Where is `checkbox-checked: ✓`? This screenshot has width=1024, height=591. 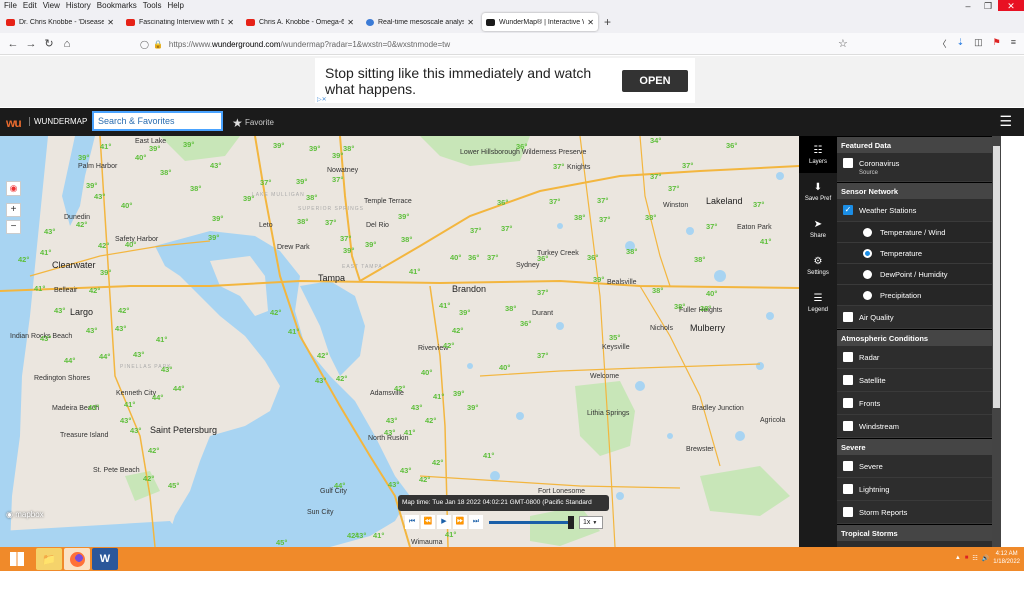 checkbox-checked: ✓ is located at coordinates (848, 210).